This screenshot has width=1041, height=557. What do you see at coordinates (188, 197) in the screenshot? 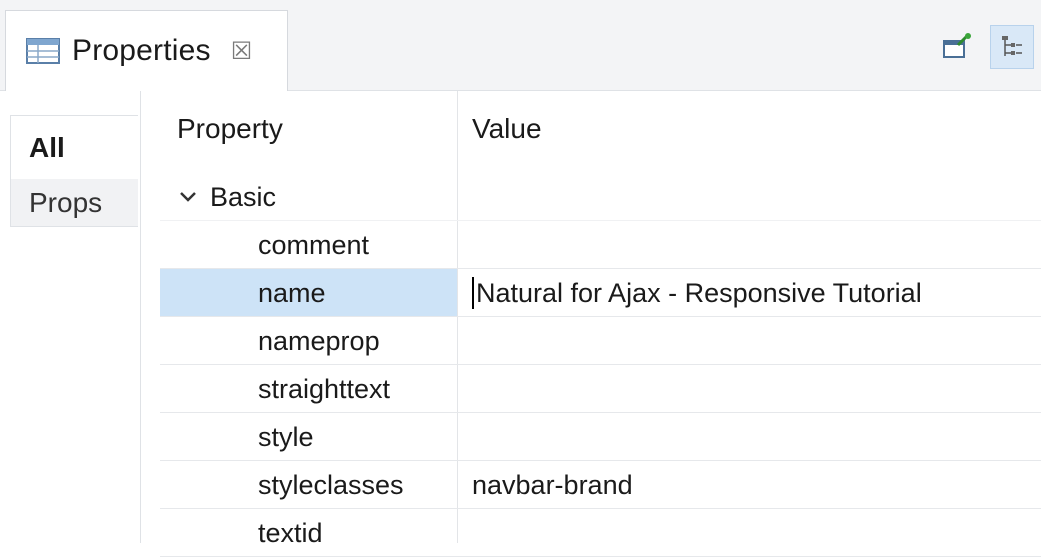
I see `chevron-down-icon` at bounding box center [188, 197].